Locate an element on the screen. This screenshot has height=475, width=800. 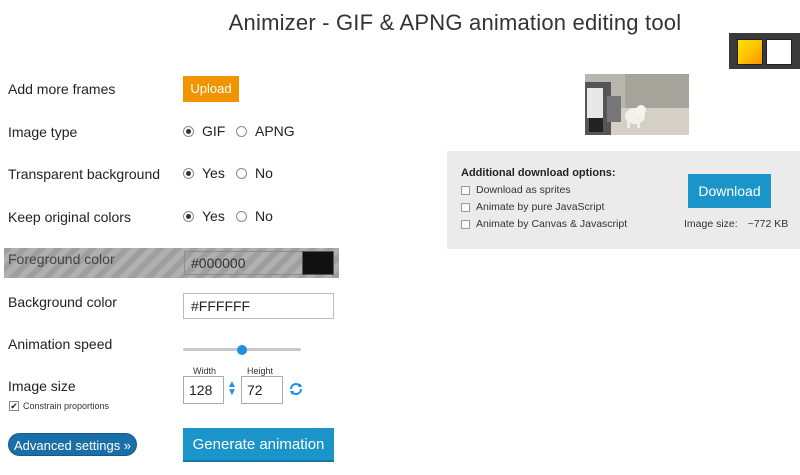
refresh-icon-svg is located at coordinates (296, 389).